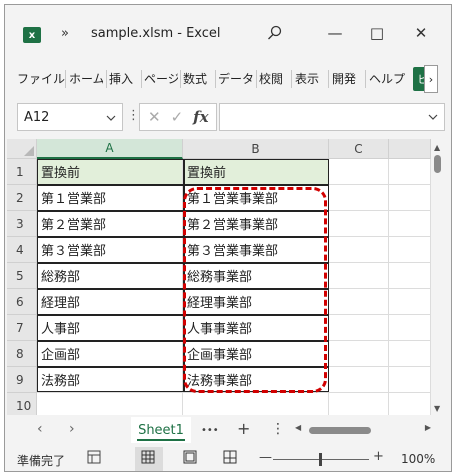  Describe the element at coordinates (332, 117) in the screenshot. I see `formula-input` at that location.